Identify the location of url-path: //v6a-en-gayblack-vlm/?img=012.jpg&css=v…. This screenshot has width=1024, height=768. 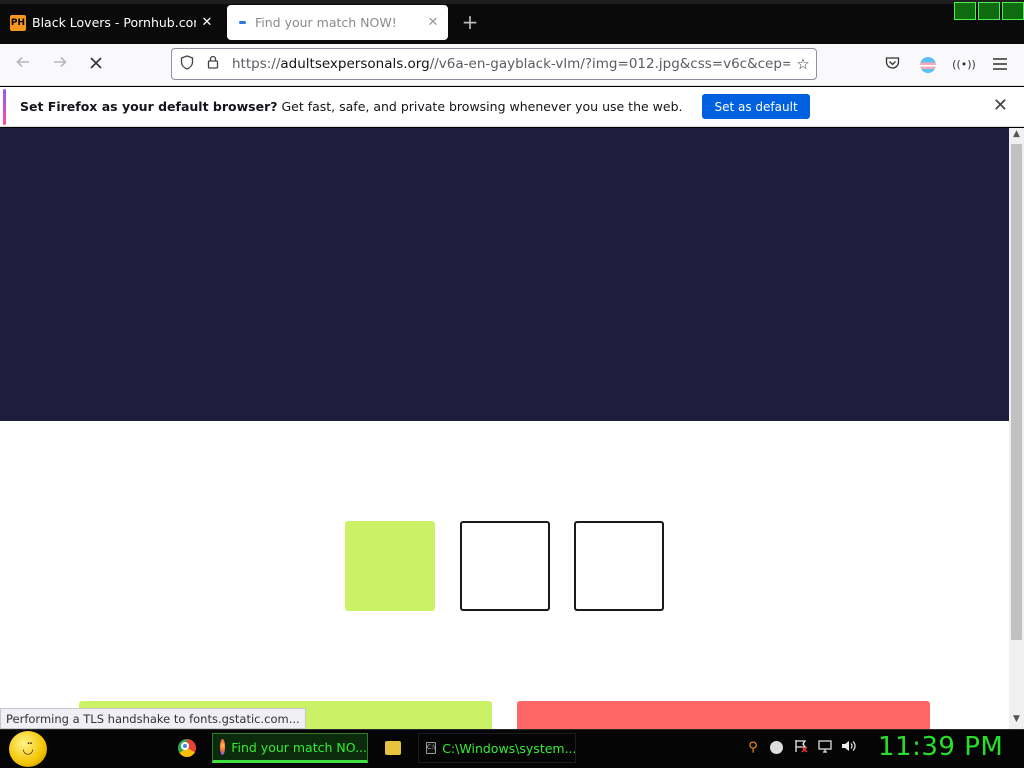
(609, 64).